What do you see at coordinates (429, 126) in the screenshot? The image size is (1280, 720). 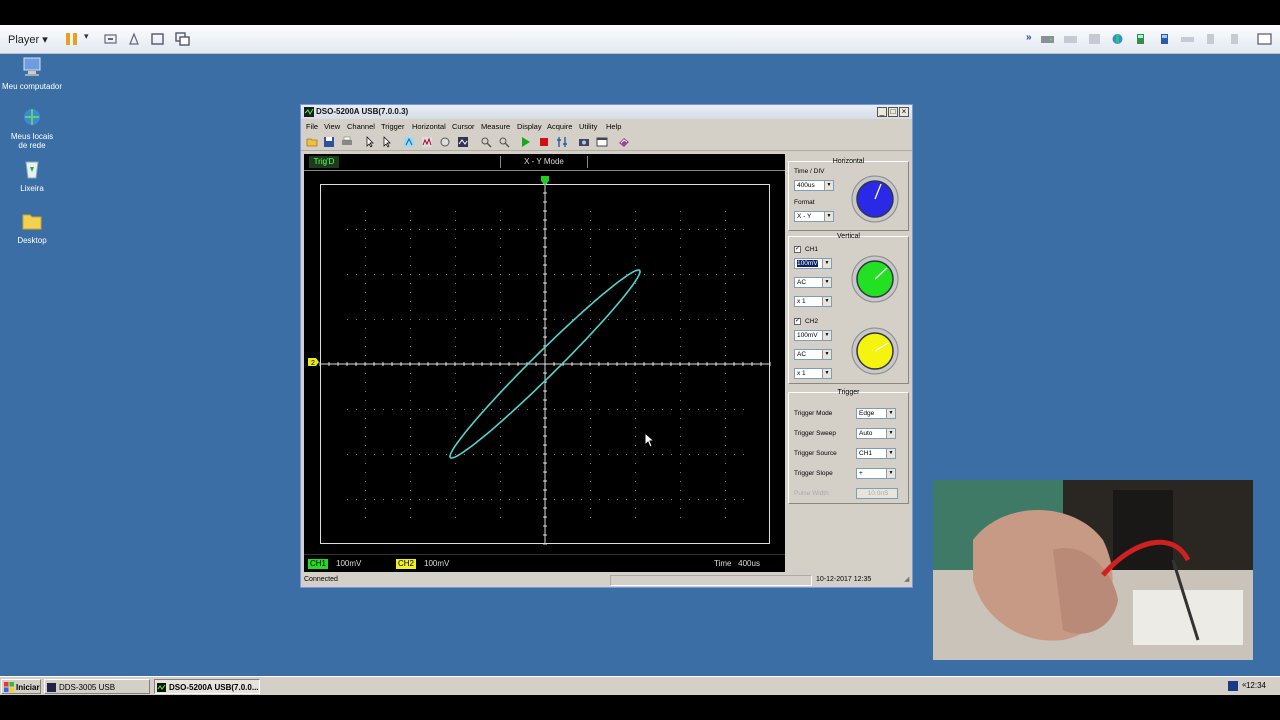 I see `menu-horizontal: Horizontal` at bounding box center [429, 126].